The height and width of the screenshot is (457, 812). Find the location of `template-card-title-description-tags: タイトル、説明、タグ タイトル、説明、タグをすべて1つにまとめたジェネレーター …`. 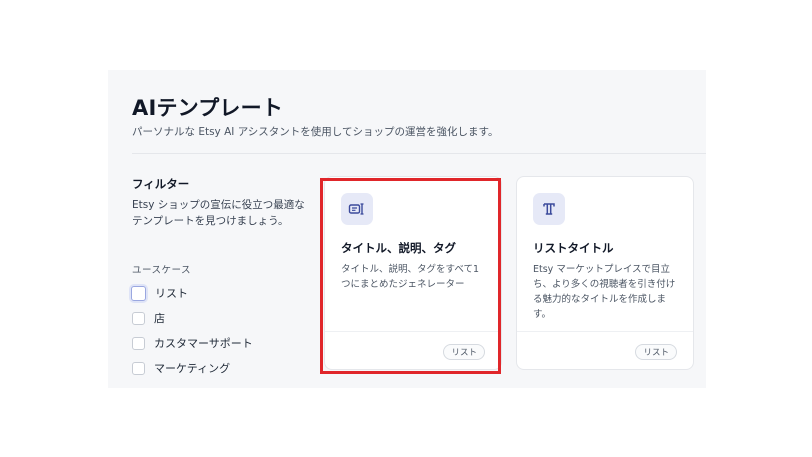

template-card-title-description-tags: タイトル、説明、タグ タイトル、説明、タグをすべて1つにまとめたジェネレーター … is located at coordinates (413, 273).